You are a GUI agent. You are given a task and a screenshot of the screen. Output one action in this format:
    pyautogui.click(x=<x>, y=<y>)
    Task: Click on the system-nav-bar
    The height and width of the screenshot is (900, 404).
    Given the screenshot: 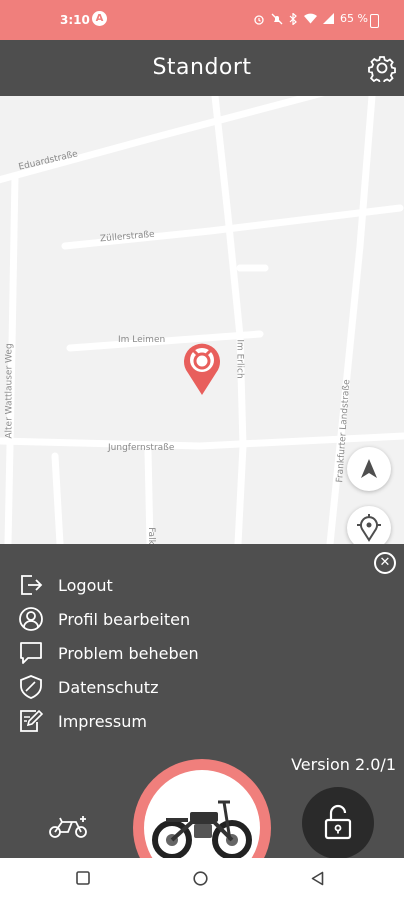 What is the action you would take?
    pyautogui.click(x=202, y=879)
    